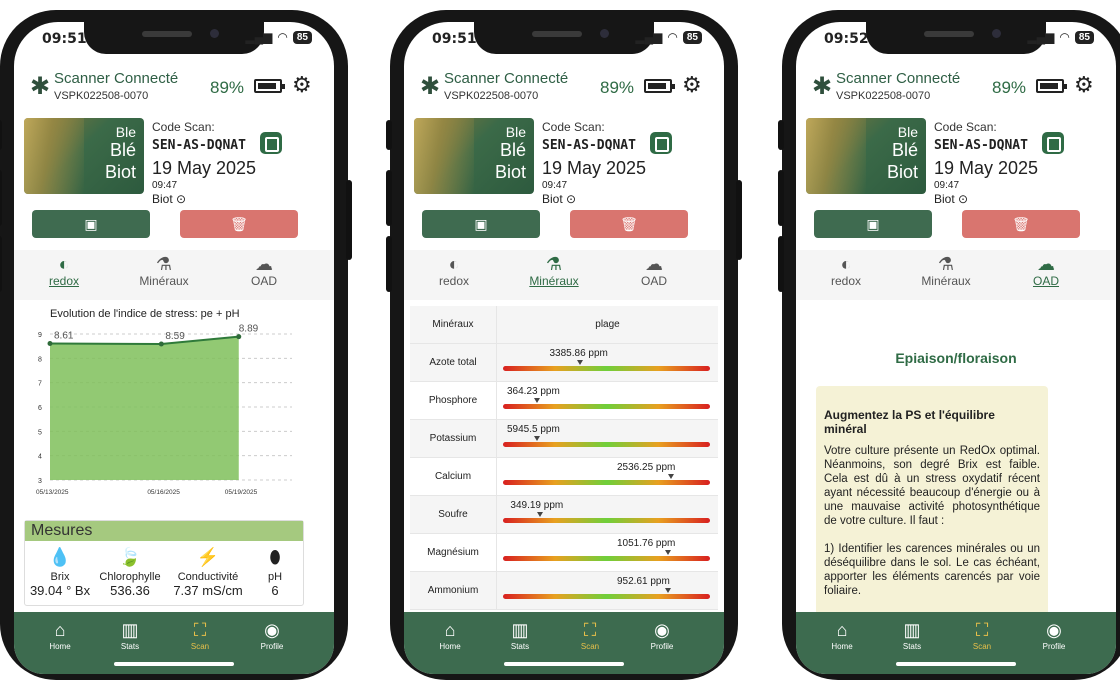 The height and width of the screenshot is (683, 1120). I want to click on range-cell: 3385.86 ppm, so click(607, 362).